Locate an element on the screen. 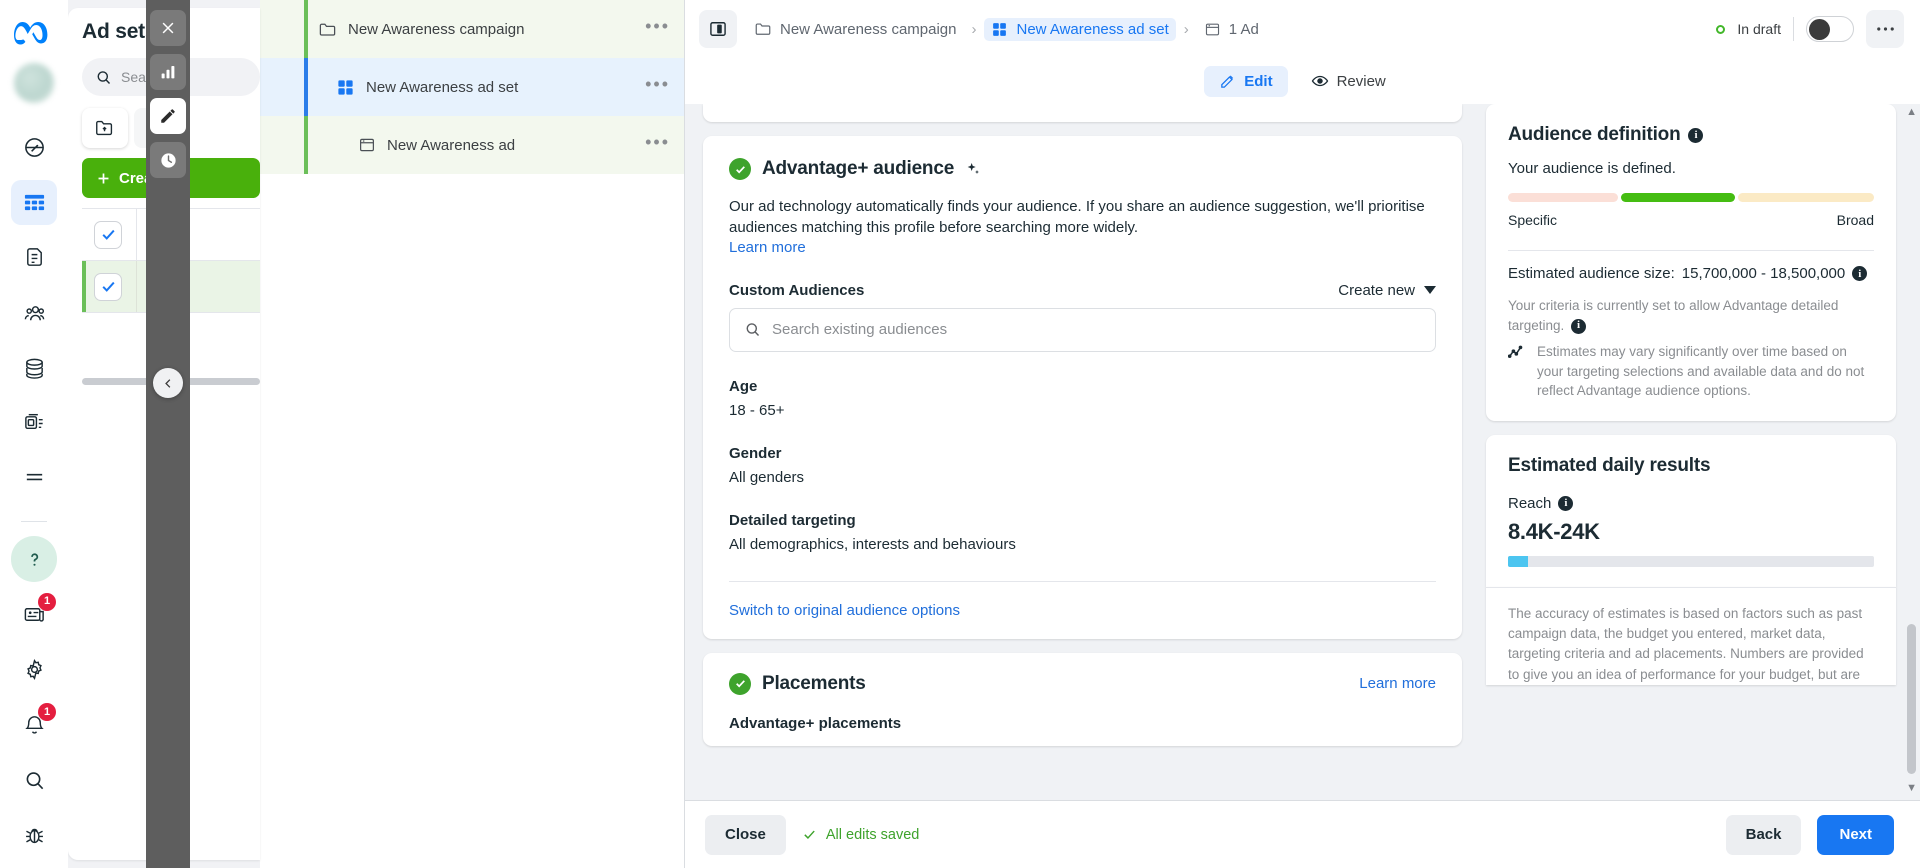 The width and height of the screenshot is (1920, 868). chevron-left-icon is located at coordinates (168, 383).